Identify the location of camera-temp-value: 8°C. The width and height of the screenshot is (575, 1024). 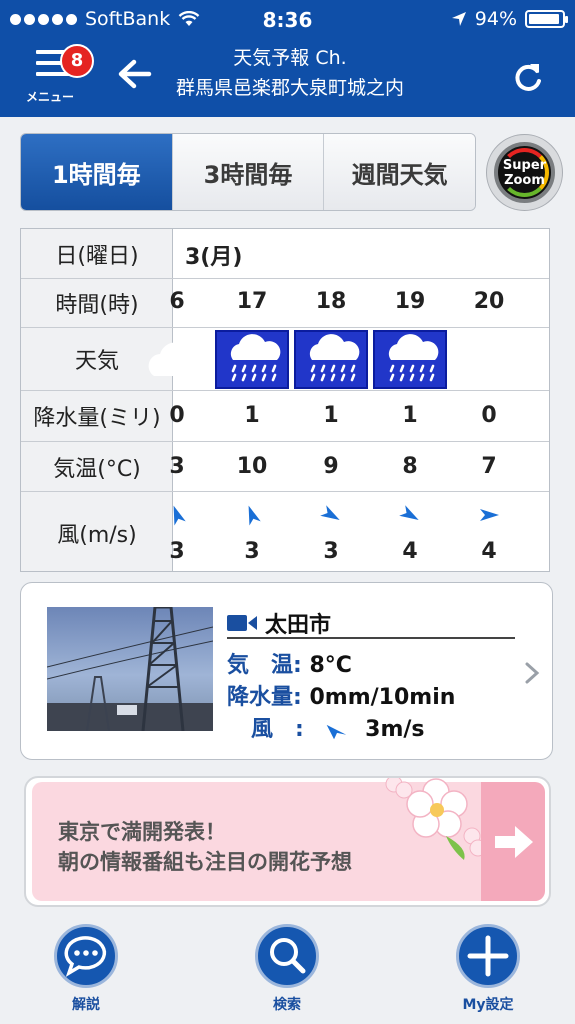
(330, 665).